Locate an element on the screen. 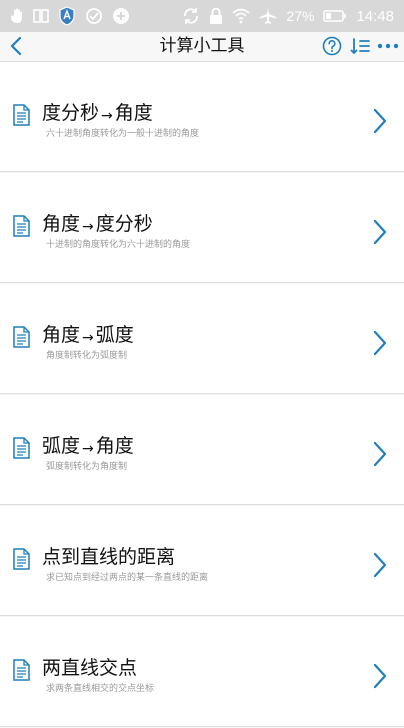 Image resolution: width=404 pixels, height=728 pixels. lock-icon is located at coordinates (216, 16).